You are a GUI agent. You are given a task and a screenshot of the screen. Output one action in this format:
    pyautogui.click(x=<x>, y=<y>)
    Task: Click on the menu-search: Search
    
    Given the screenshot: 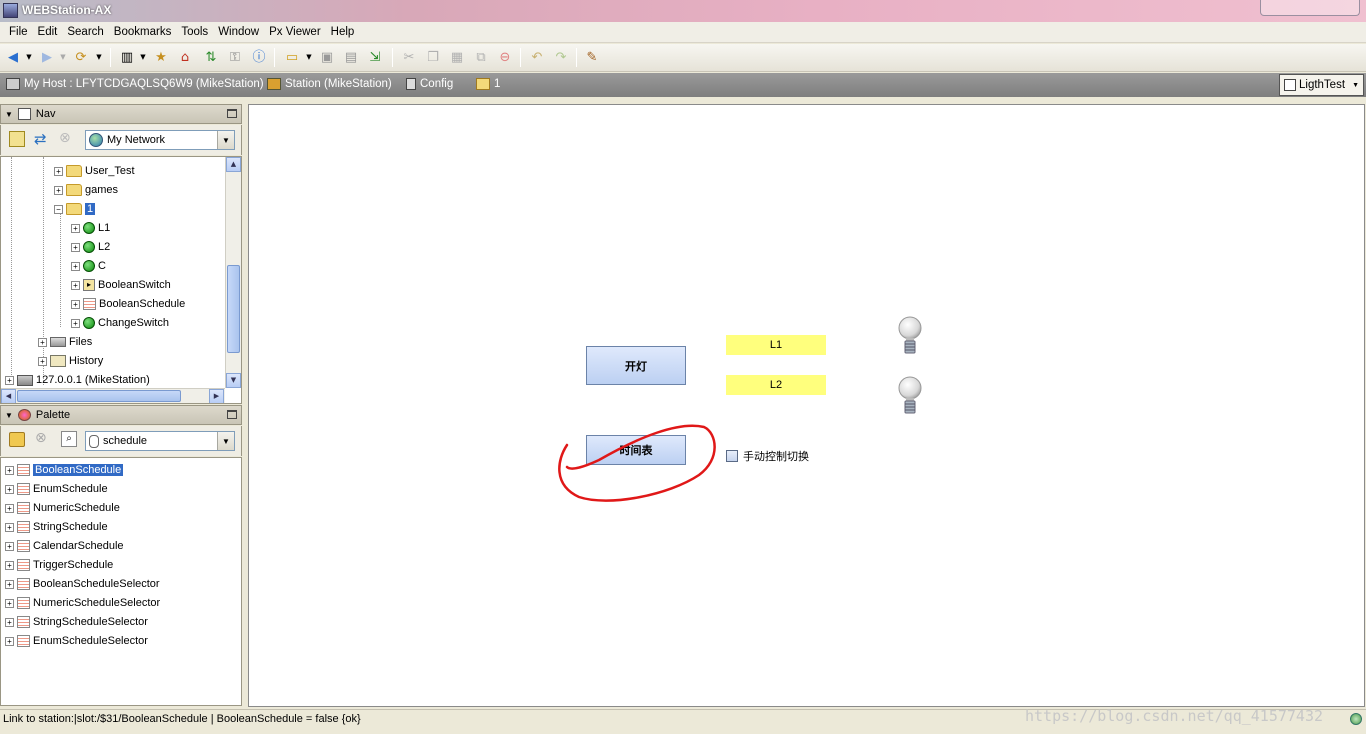 What is the action you would take?
    pyautogui.click(x=85, y=32)
    